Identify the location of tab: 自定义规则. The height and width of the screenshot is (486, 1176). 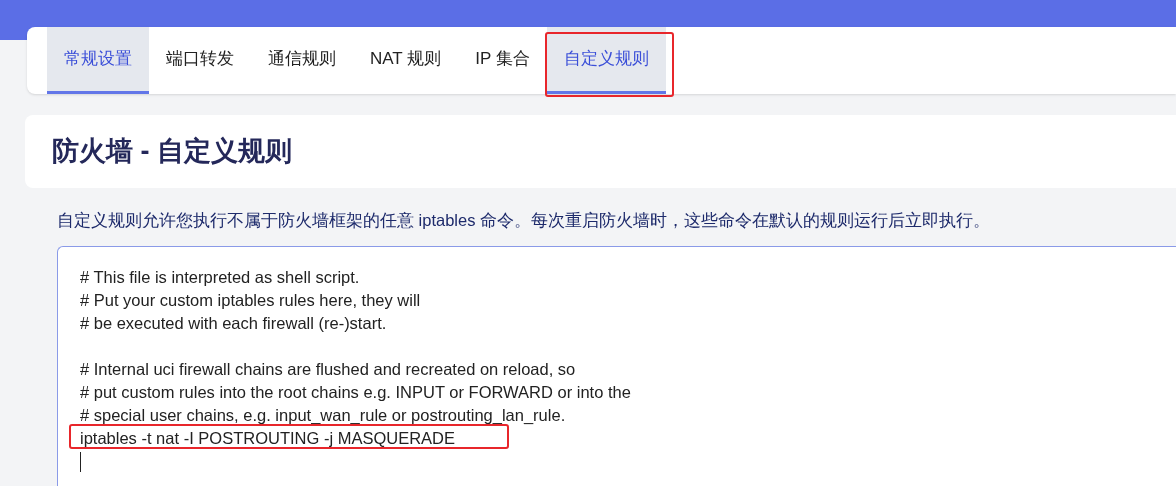
(606, 60).